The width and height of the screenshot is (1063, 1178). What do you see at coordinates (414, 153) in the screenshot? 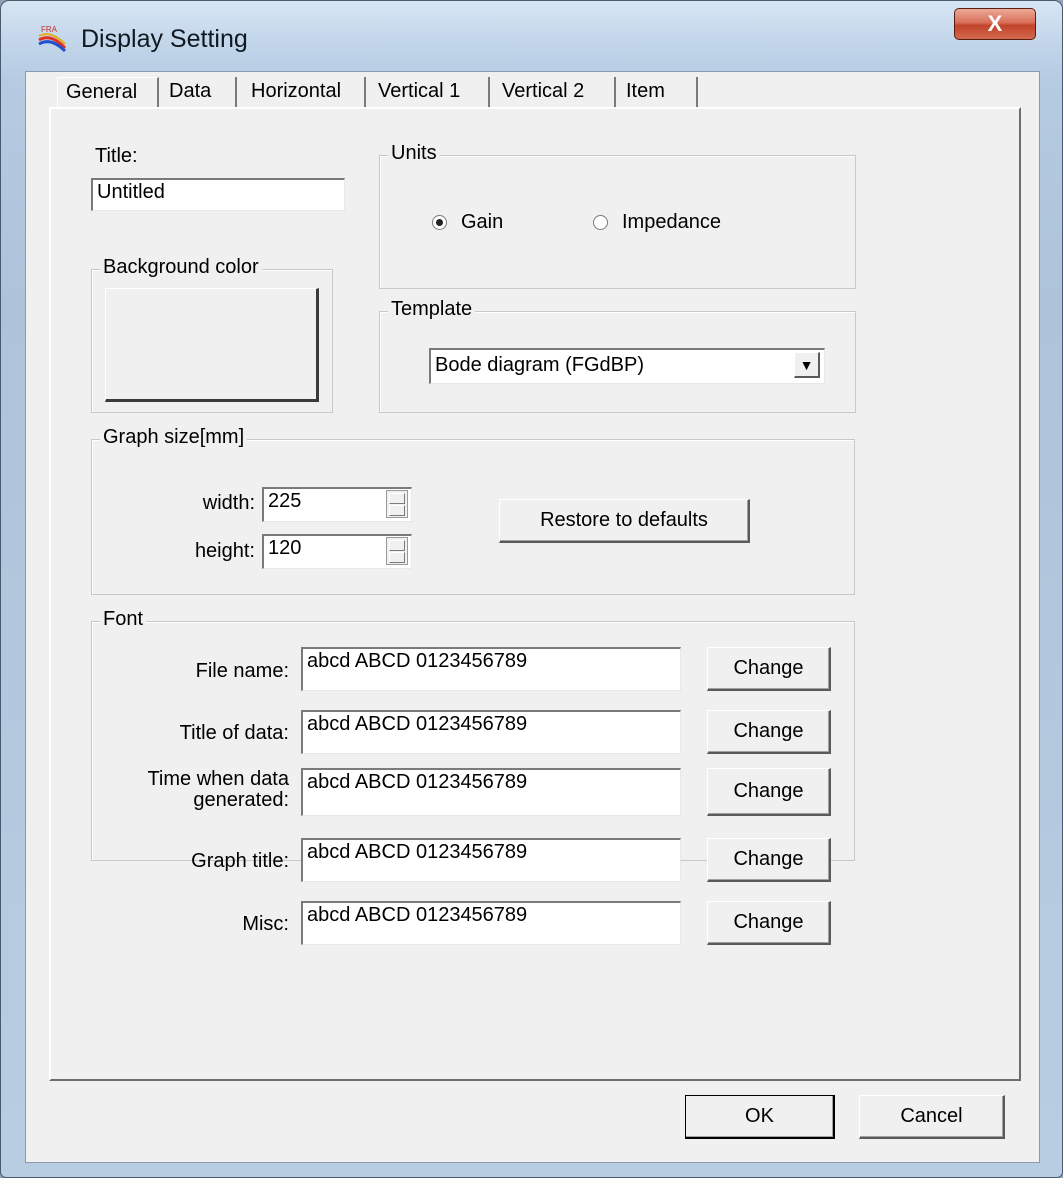
I see `units-legend: Units` at bounding box center [414, 153].